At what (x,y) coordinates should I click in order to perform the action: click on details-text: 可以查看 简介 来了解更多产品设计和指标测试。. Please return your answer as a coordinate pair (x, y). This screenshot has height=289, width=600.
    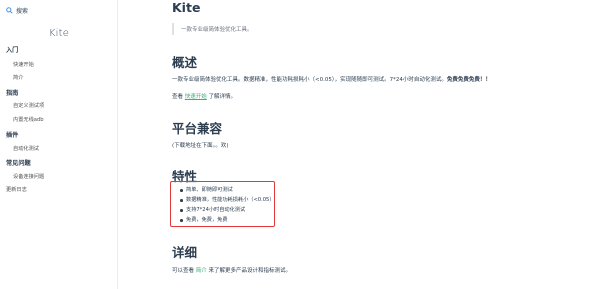
    Looking at the image, I should click on (231, 270).